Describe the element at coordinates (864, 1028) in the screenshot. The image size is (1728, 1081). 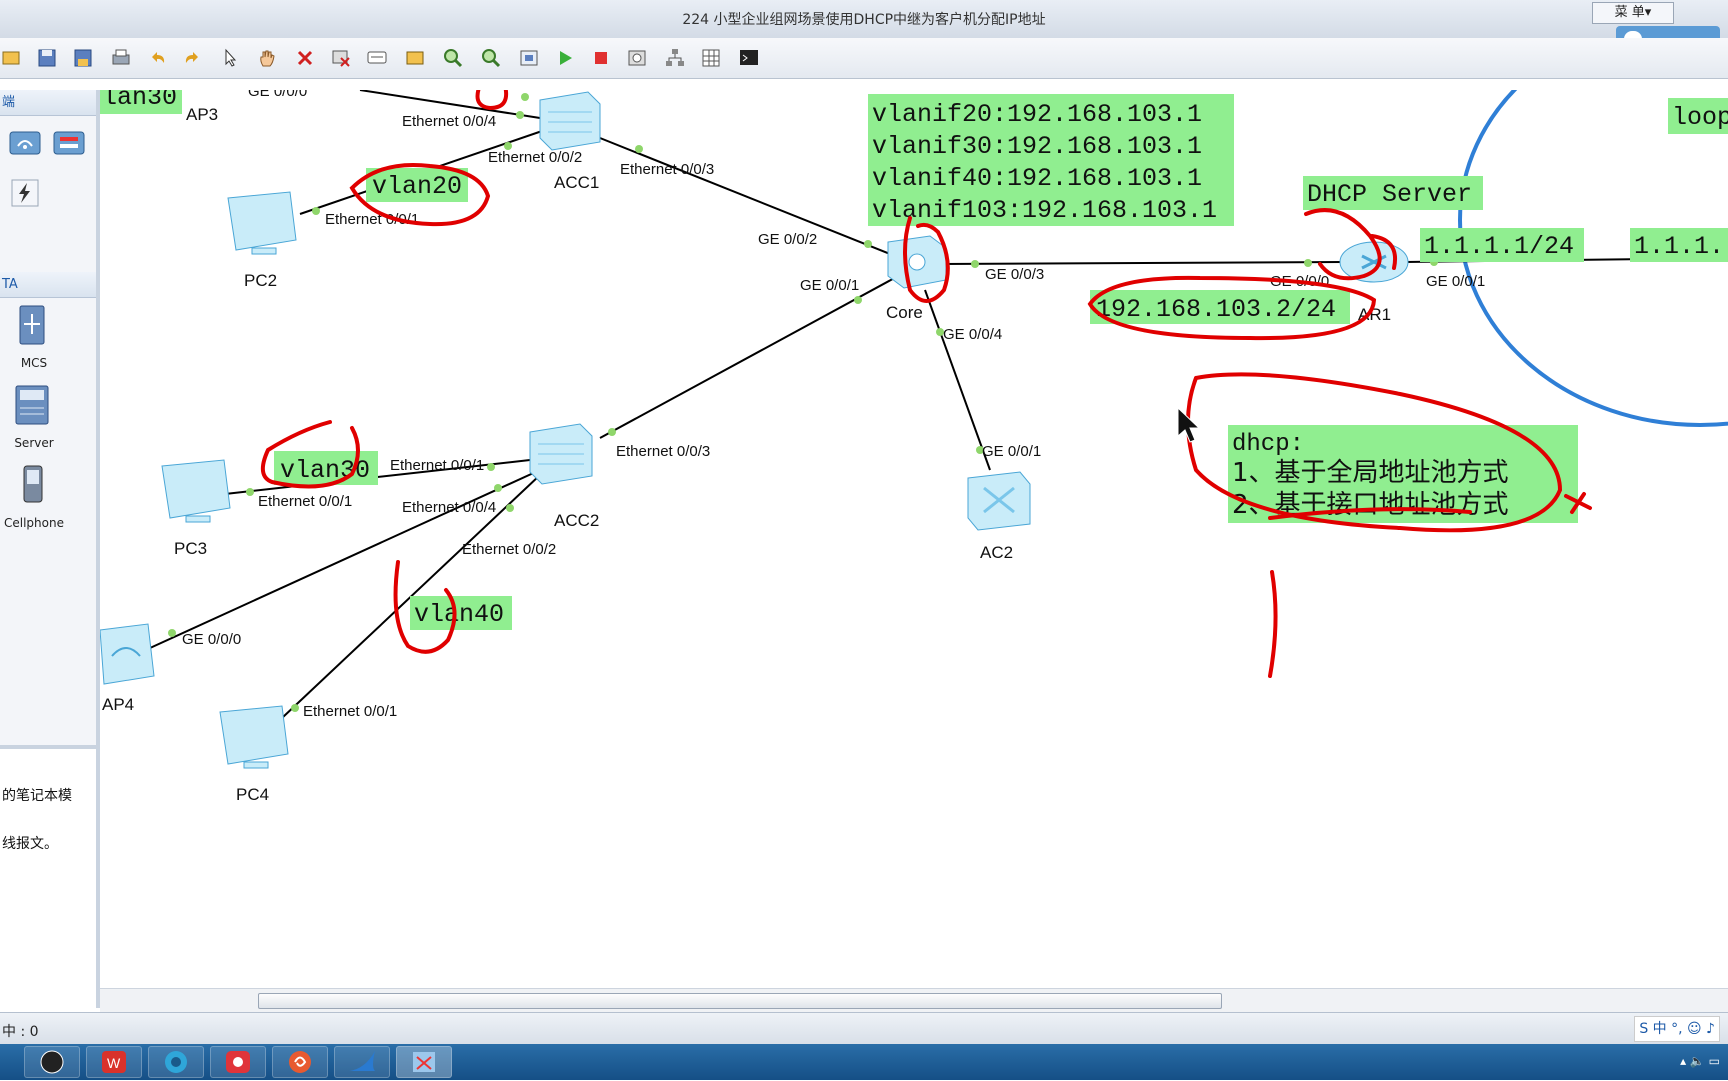
I see `status-bar: 中 : 0` at that location.